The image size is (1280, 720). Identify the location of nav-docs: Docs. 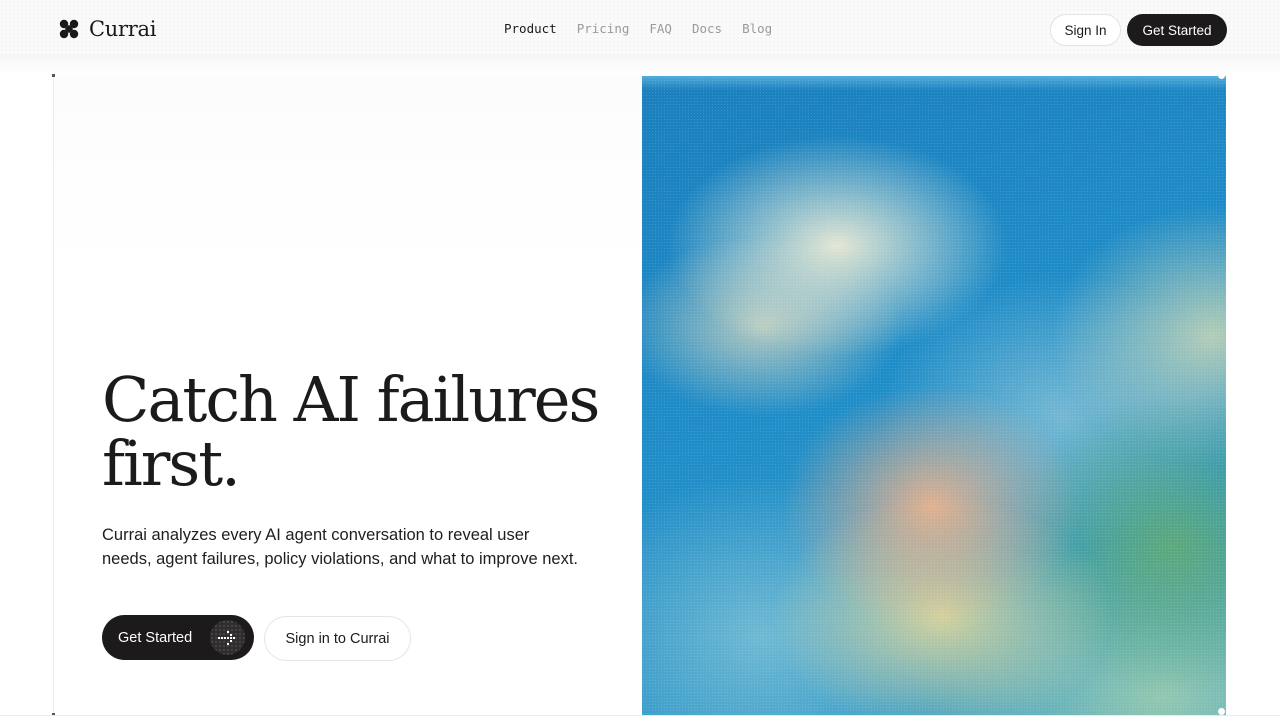
(707, 28).